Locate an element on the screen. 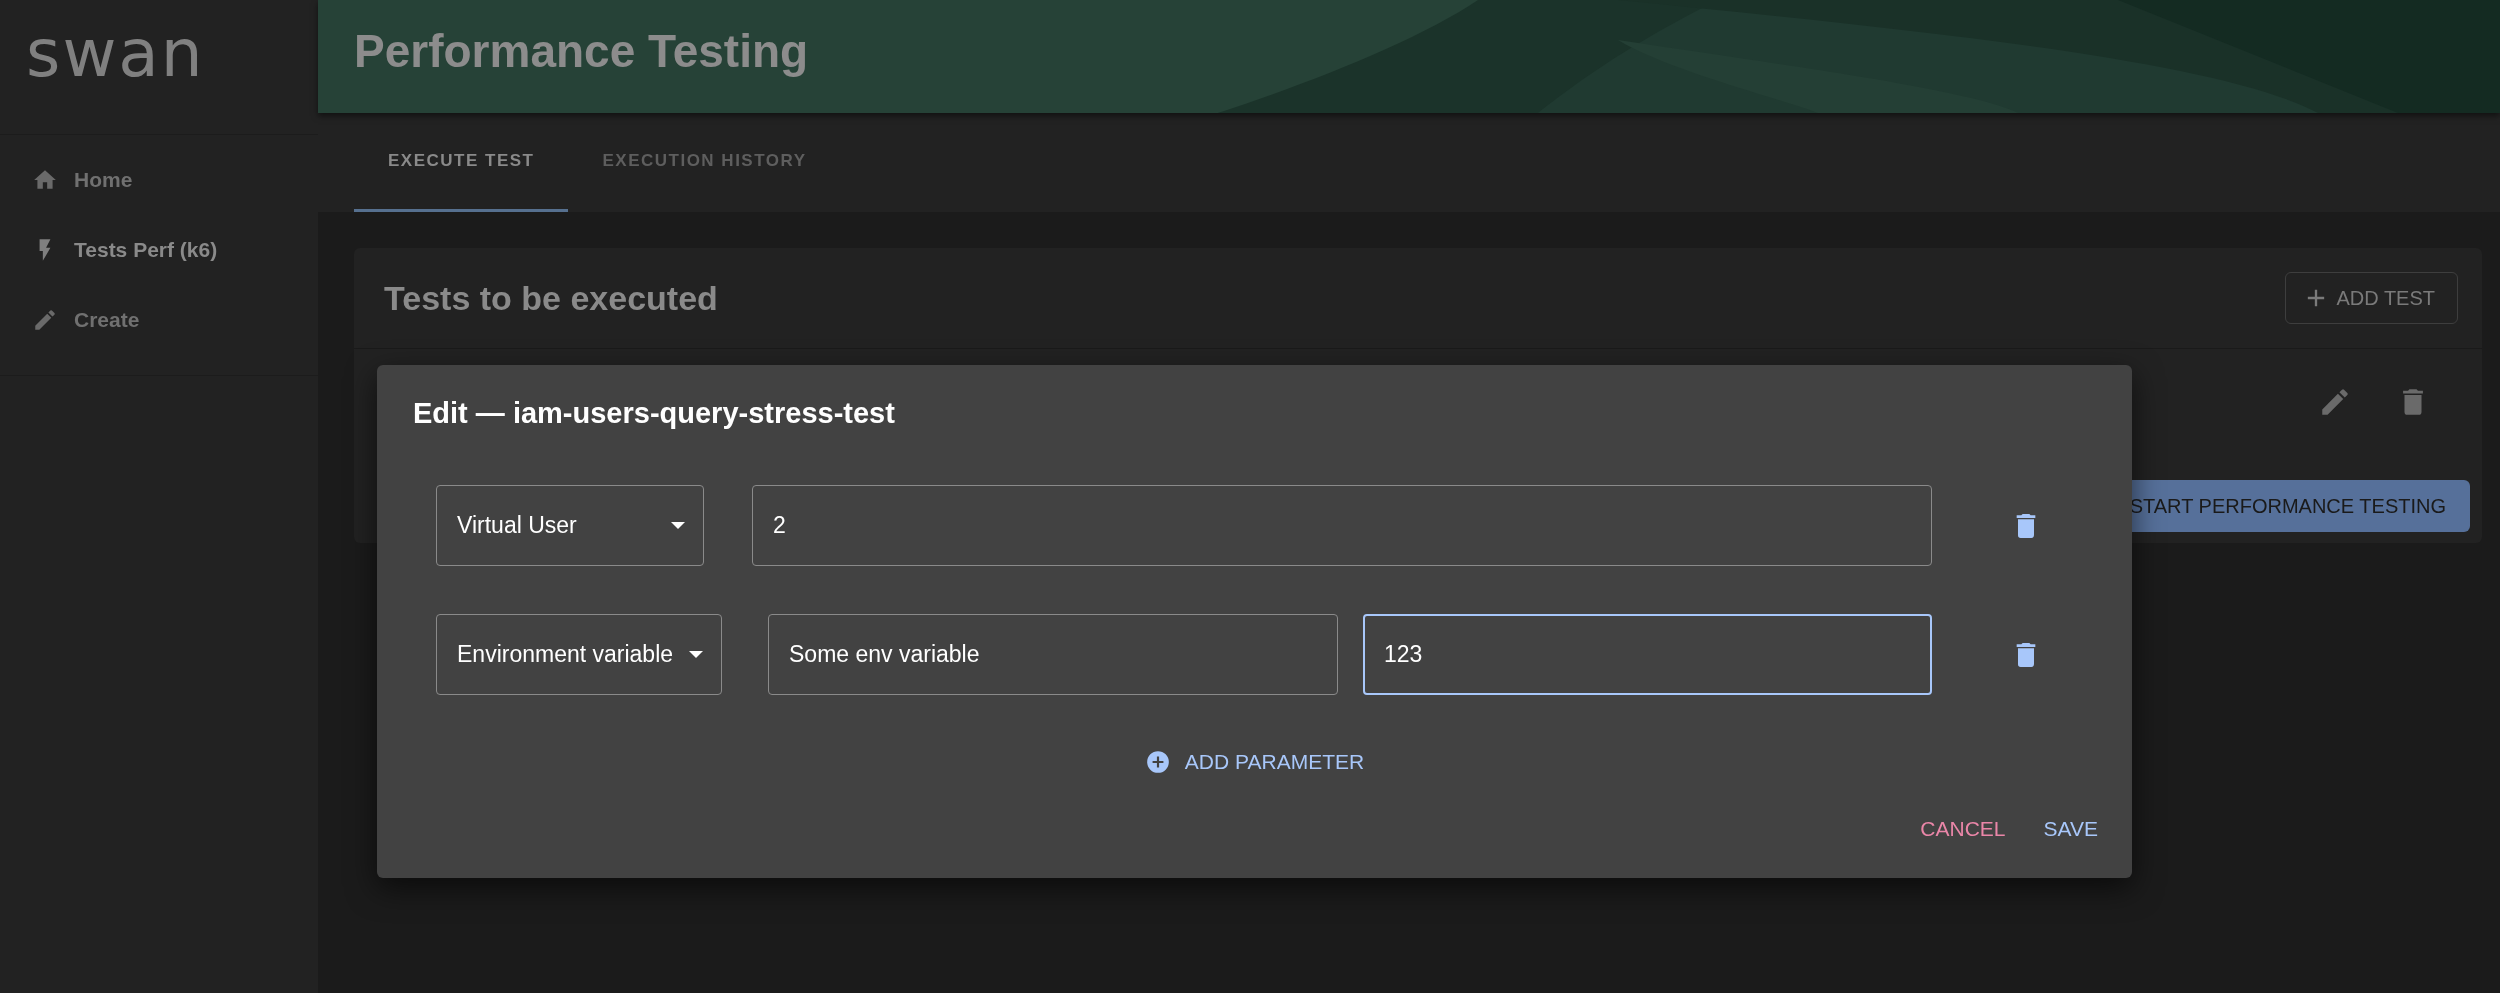 This screenshot has height=993, width=2500. input-field: 2 is located at coordinates (1342, 525).